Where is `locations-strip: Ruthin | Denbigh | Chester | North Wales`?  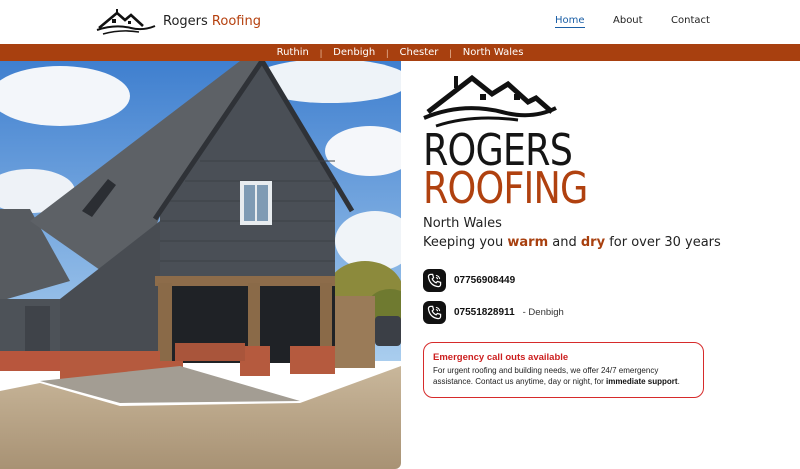
locations-strip: Ruthin | Denbigh | Chester | North Wales is located at coordinates (400, 52).